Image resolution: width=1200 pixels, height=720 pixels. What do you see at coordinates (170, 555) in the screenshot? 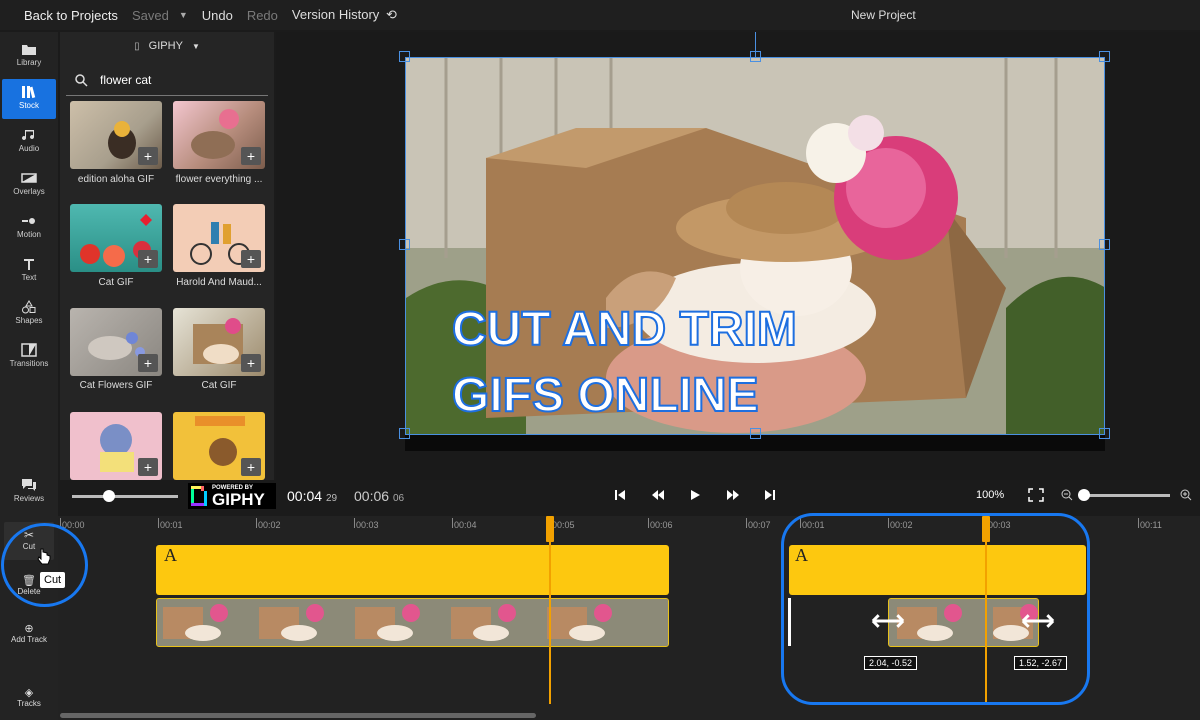
I see `text-clip-letter: A` at bounding box center [170, 555].